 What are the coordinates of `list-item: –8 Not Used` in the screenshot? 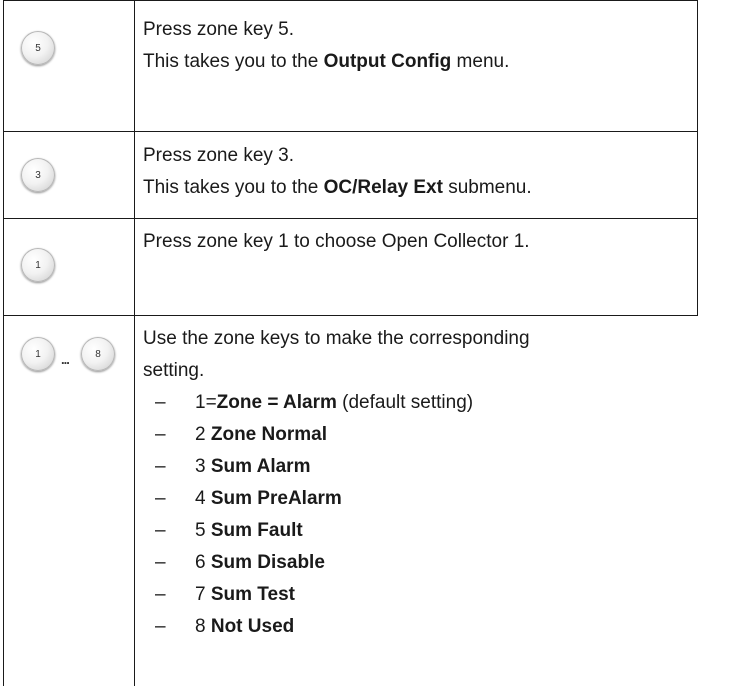 It's located at (225, 626).